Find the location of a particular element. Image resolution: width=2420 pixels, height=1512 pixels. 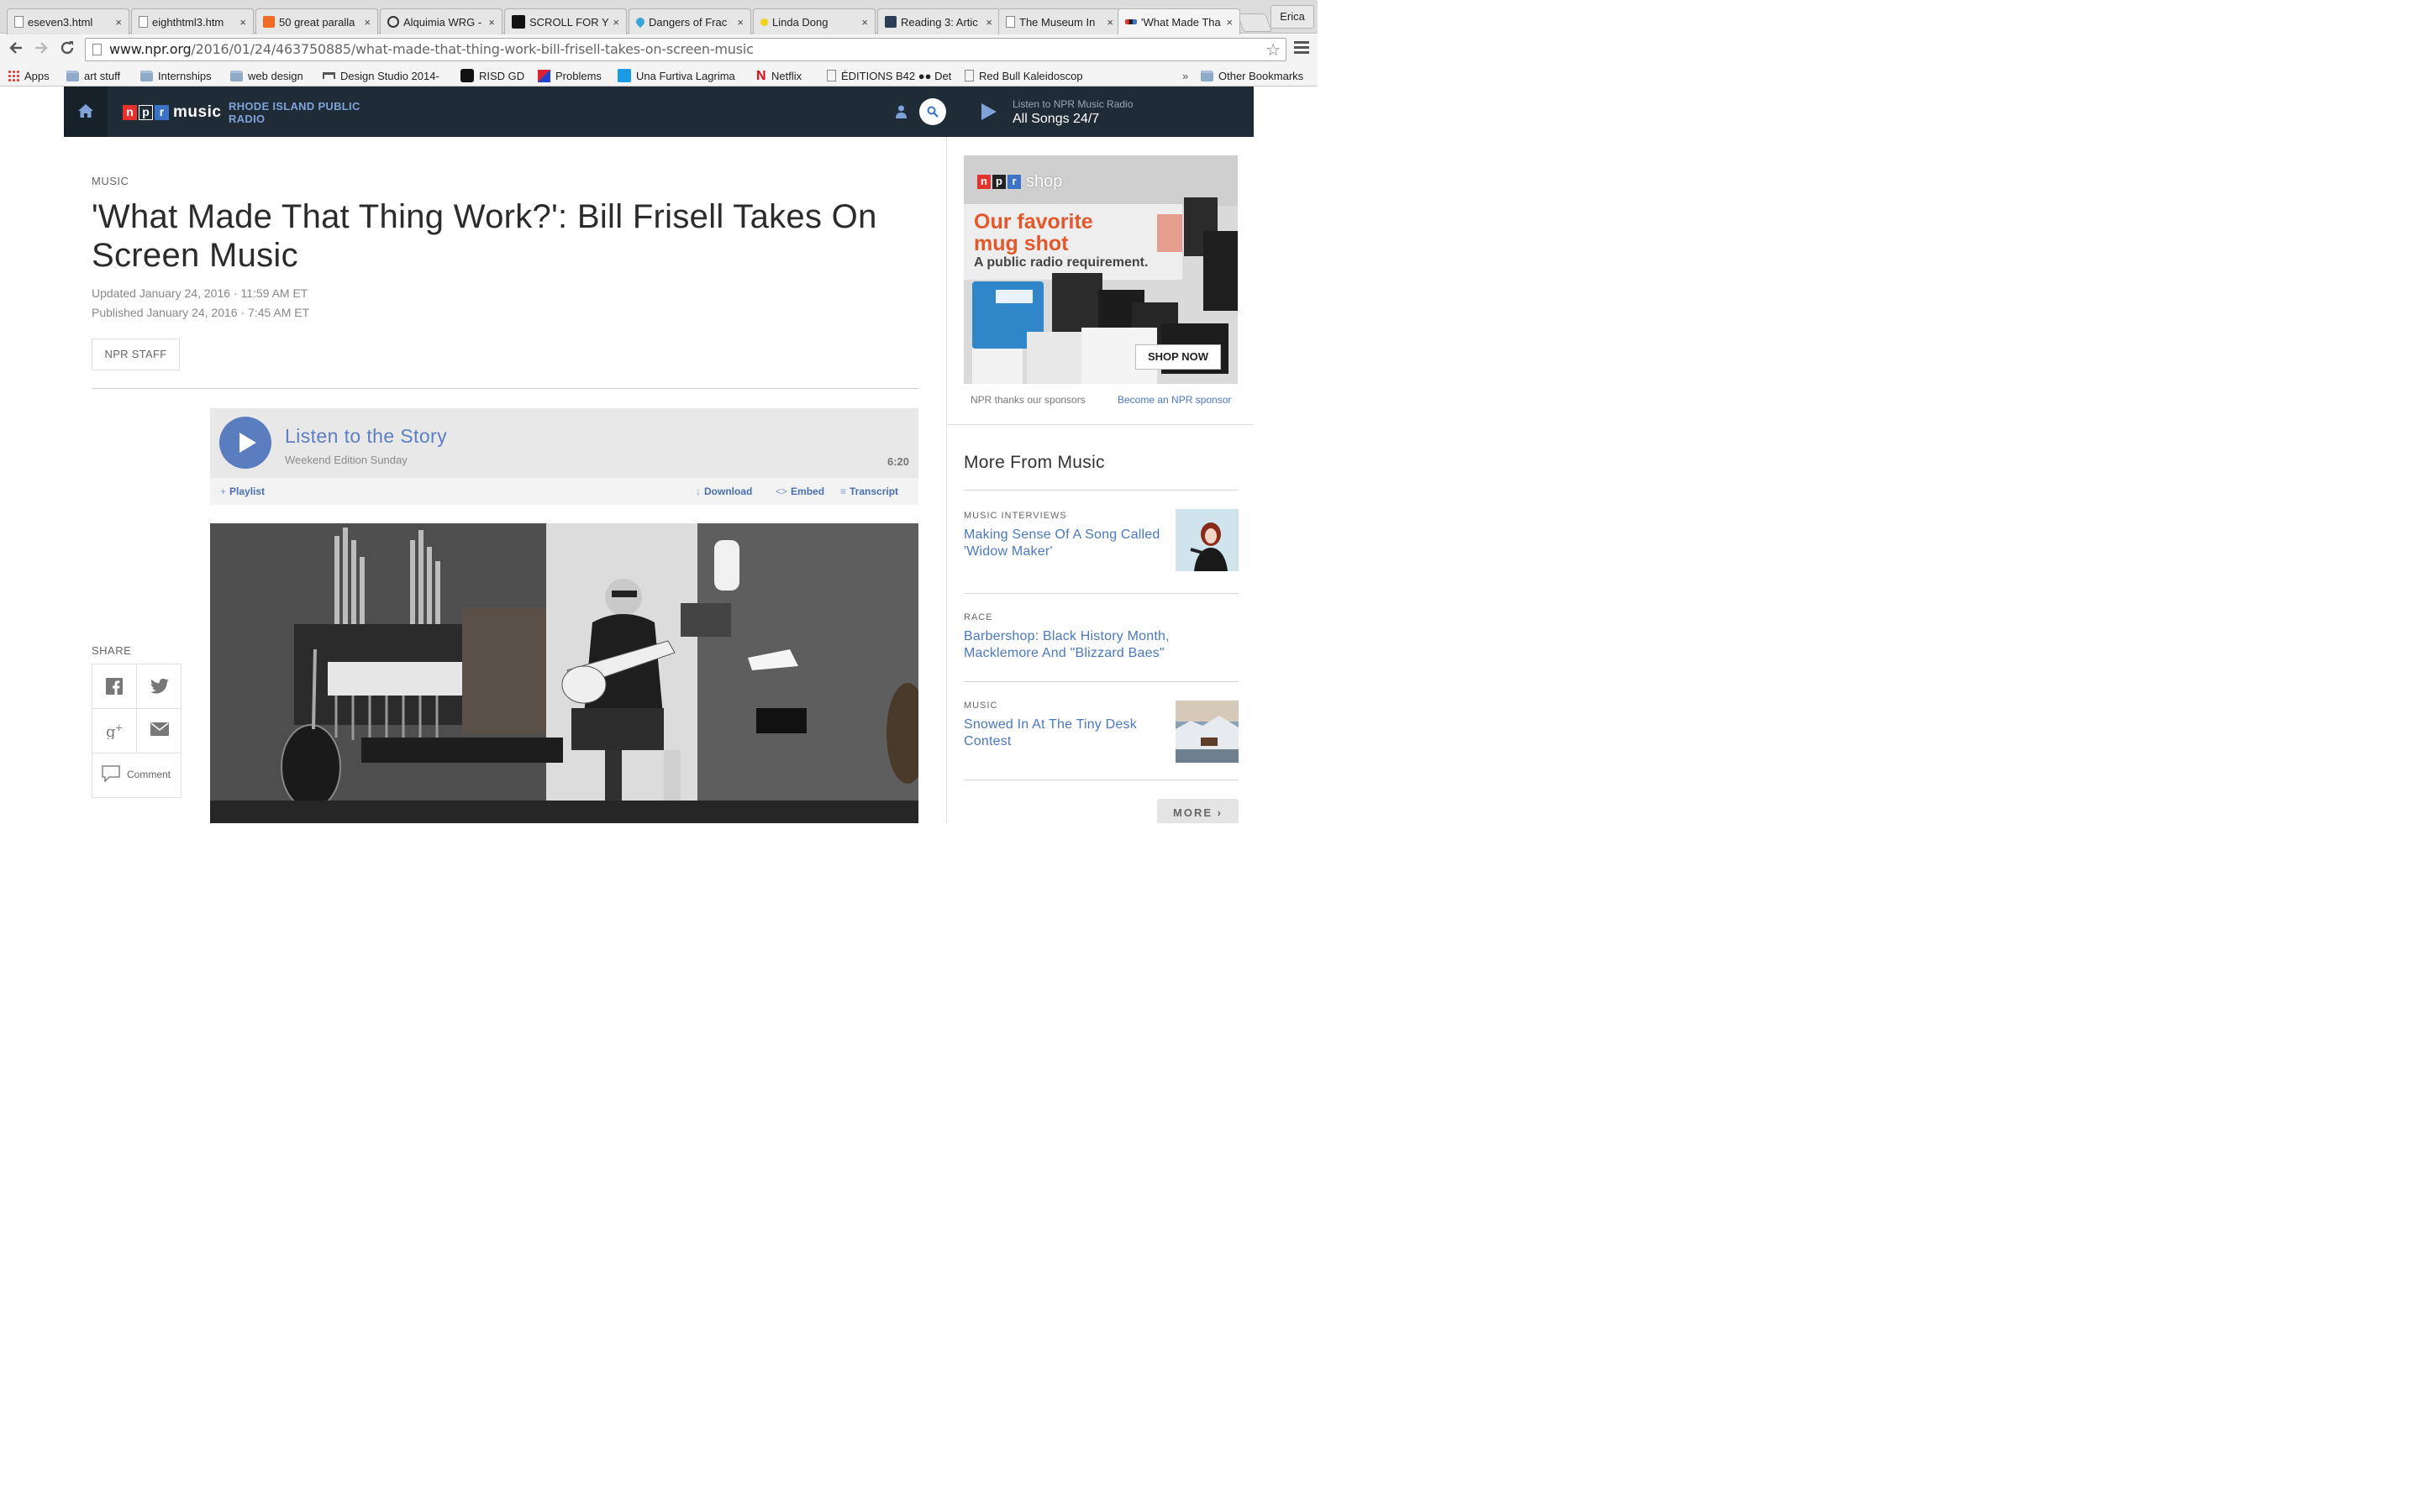

story-title: Snowed In At The Tiny Desk Contest is located at coordinates (1064, 733).